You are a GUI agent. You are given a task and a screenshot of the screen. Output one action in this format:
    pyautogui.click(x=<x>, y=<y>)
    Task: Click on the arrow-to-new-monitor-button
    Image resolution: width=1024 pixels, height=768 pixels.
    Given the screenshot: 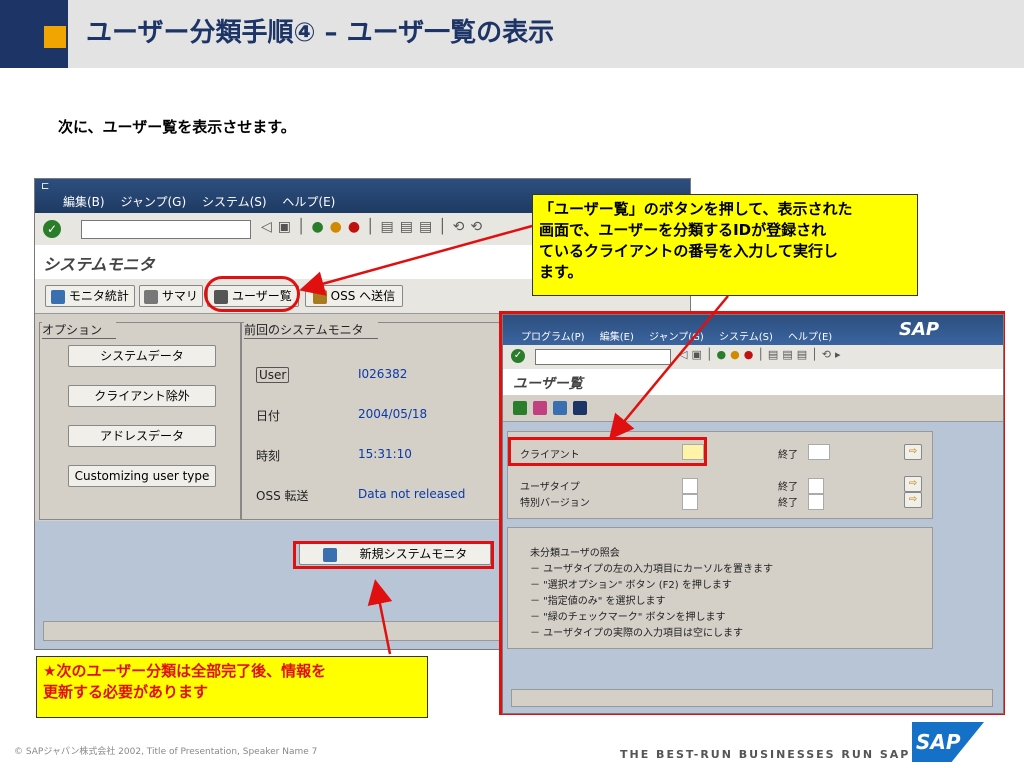 What is the action you would take?
    pyautogui.click(x=380, y=617)
    